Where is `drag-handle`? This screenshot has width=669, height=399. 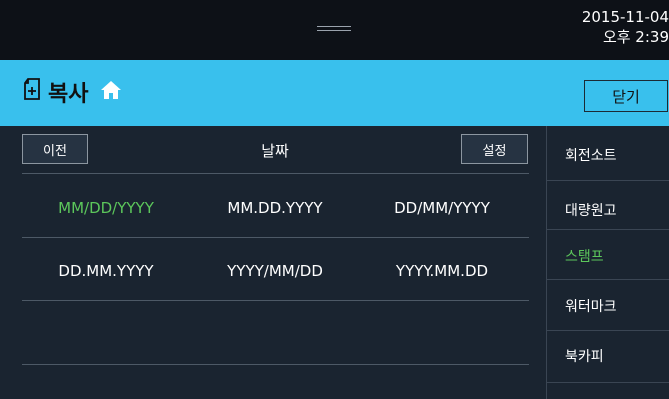 drag-handle is located at coordinates (334, 30).